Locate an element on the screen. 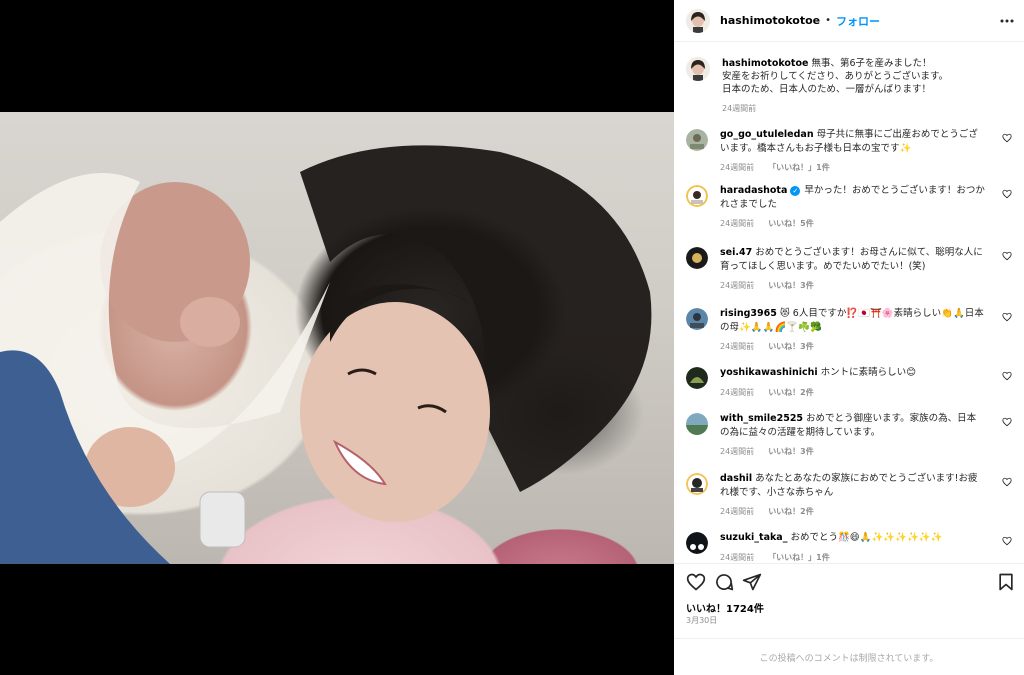 The height and width of the screenshot is (675, 1024). post-header: hashimotokotoe • フォロー is located at coordinates (849, 21).